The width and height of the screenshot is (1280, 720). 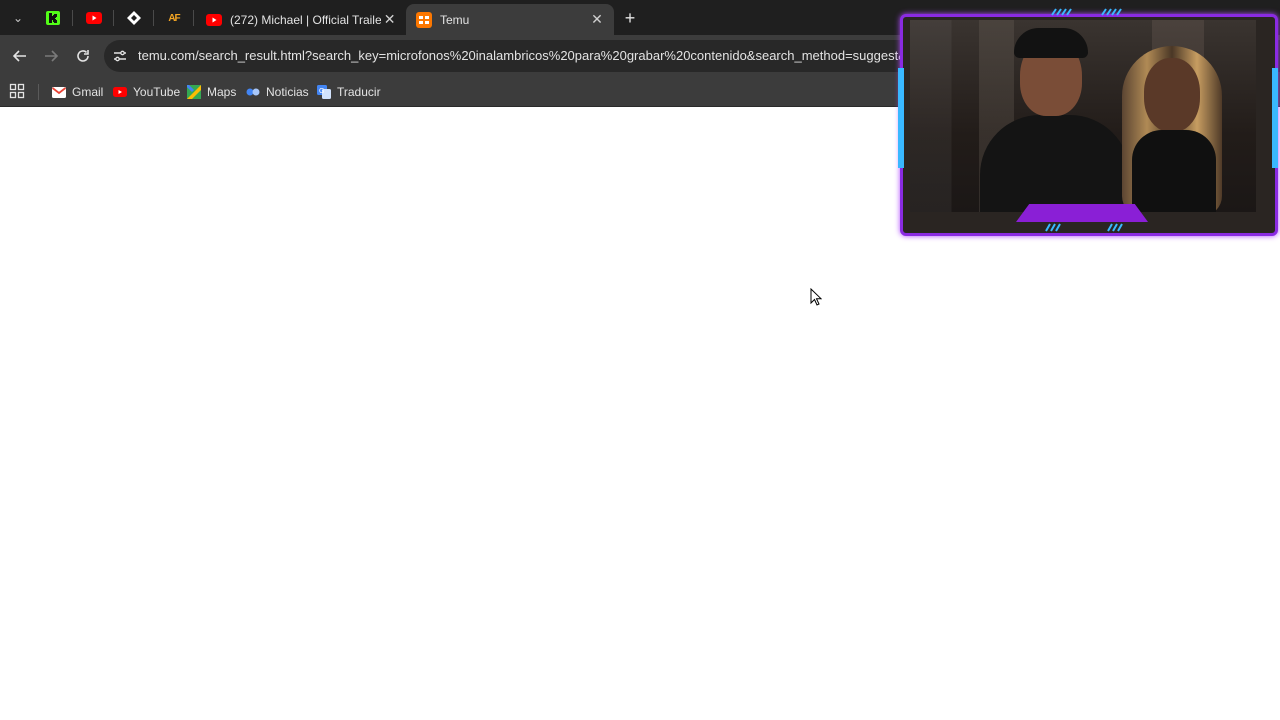 I want to click on maps-icon, so click(x=194, y=92).